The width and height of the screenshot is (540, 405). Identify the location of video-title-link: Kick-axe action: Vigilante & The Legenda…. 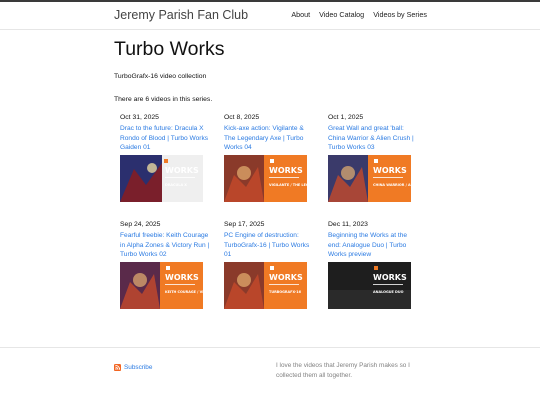
(270, 138).